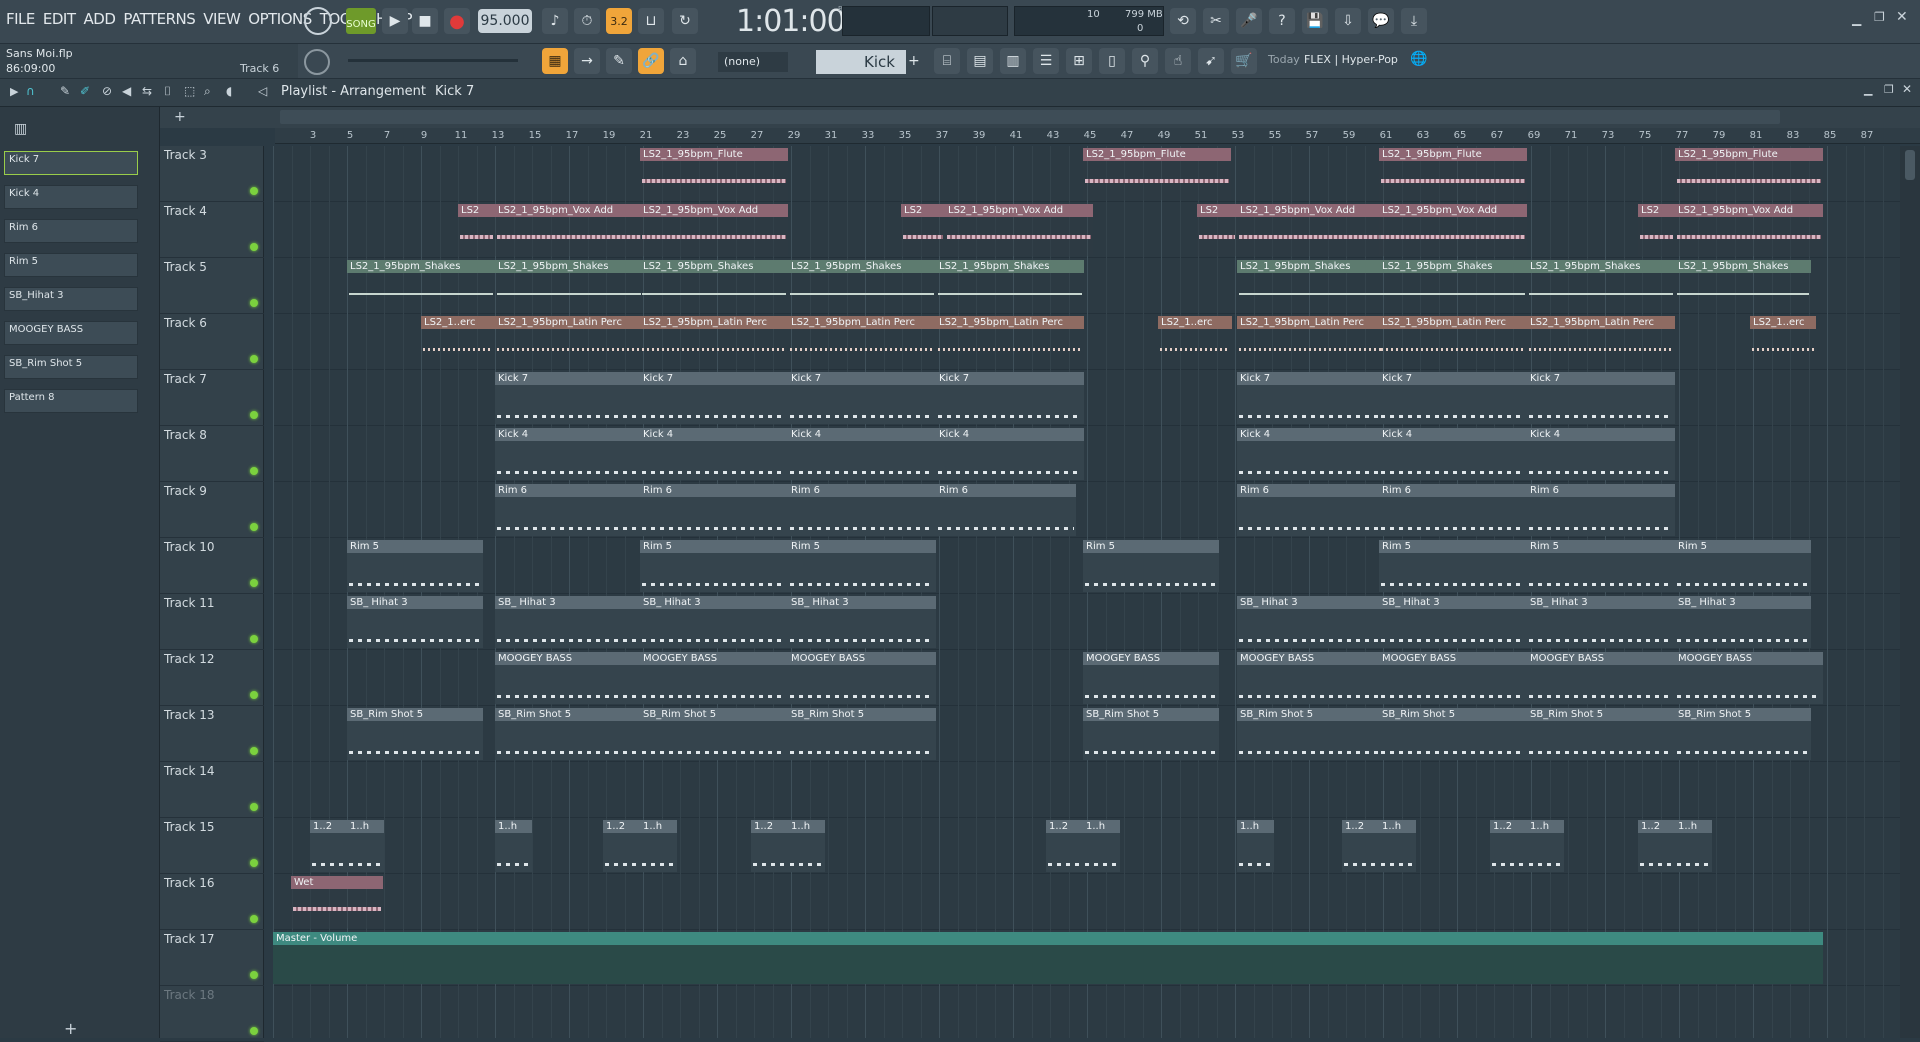  I want to click on paint-icon: ✐, so click(85, 91).